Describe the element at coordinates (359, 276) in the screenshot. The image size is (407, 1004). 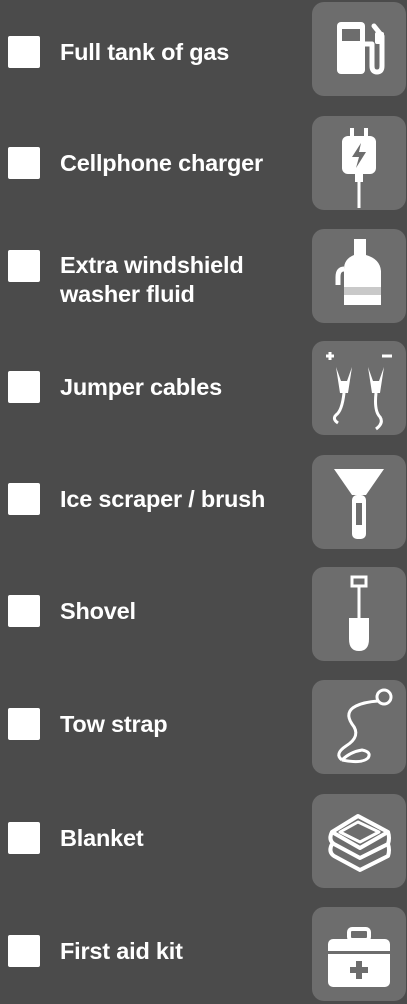
I see `washer-fluid-jug-icon` at that location.